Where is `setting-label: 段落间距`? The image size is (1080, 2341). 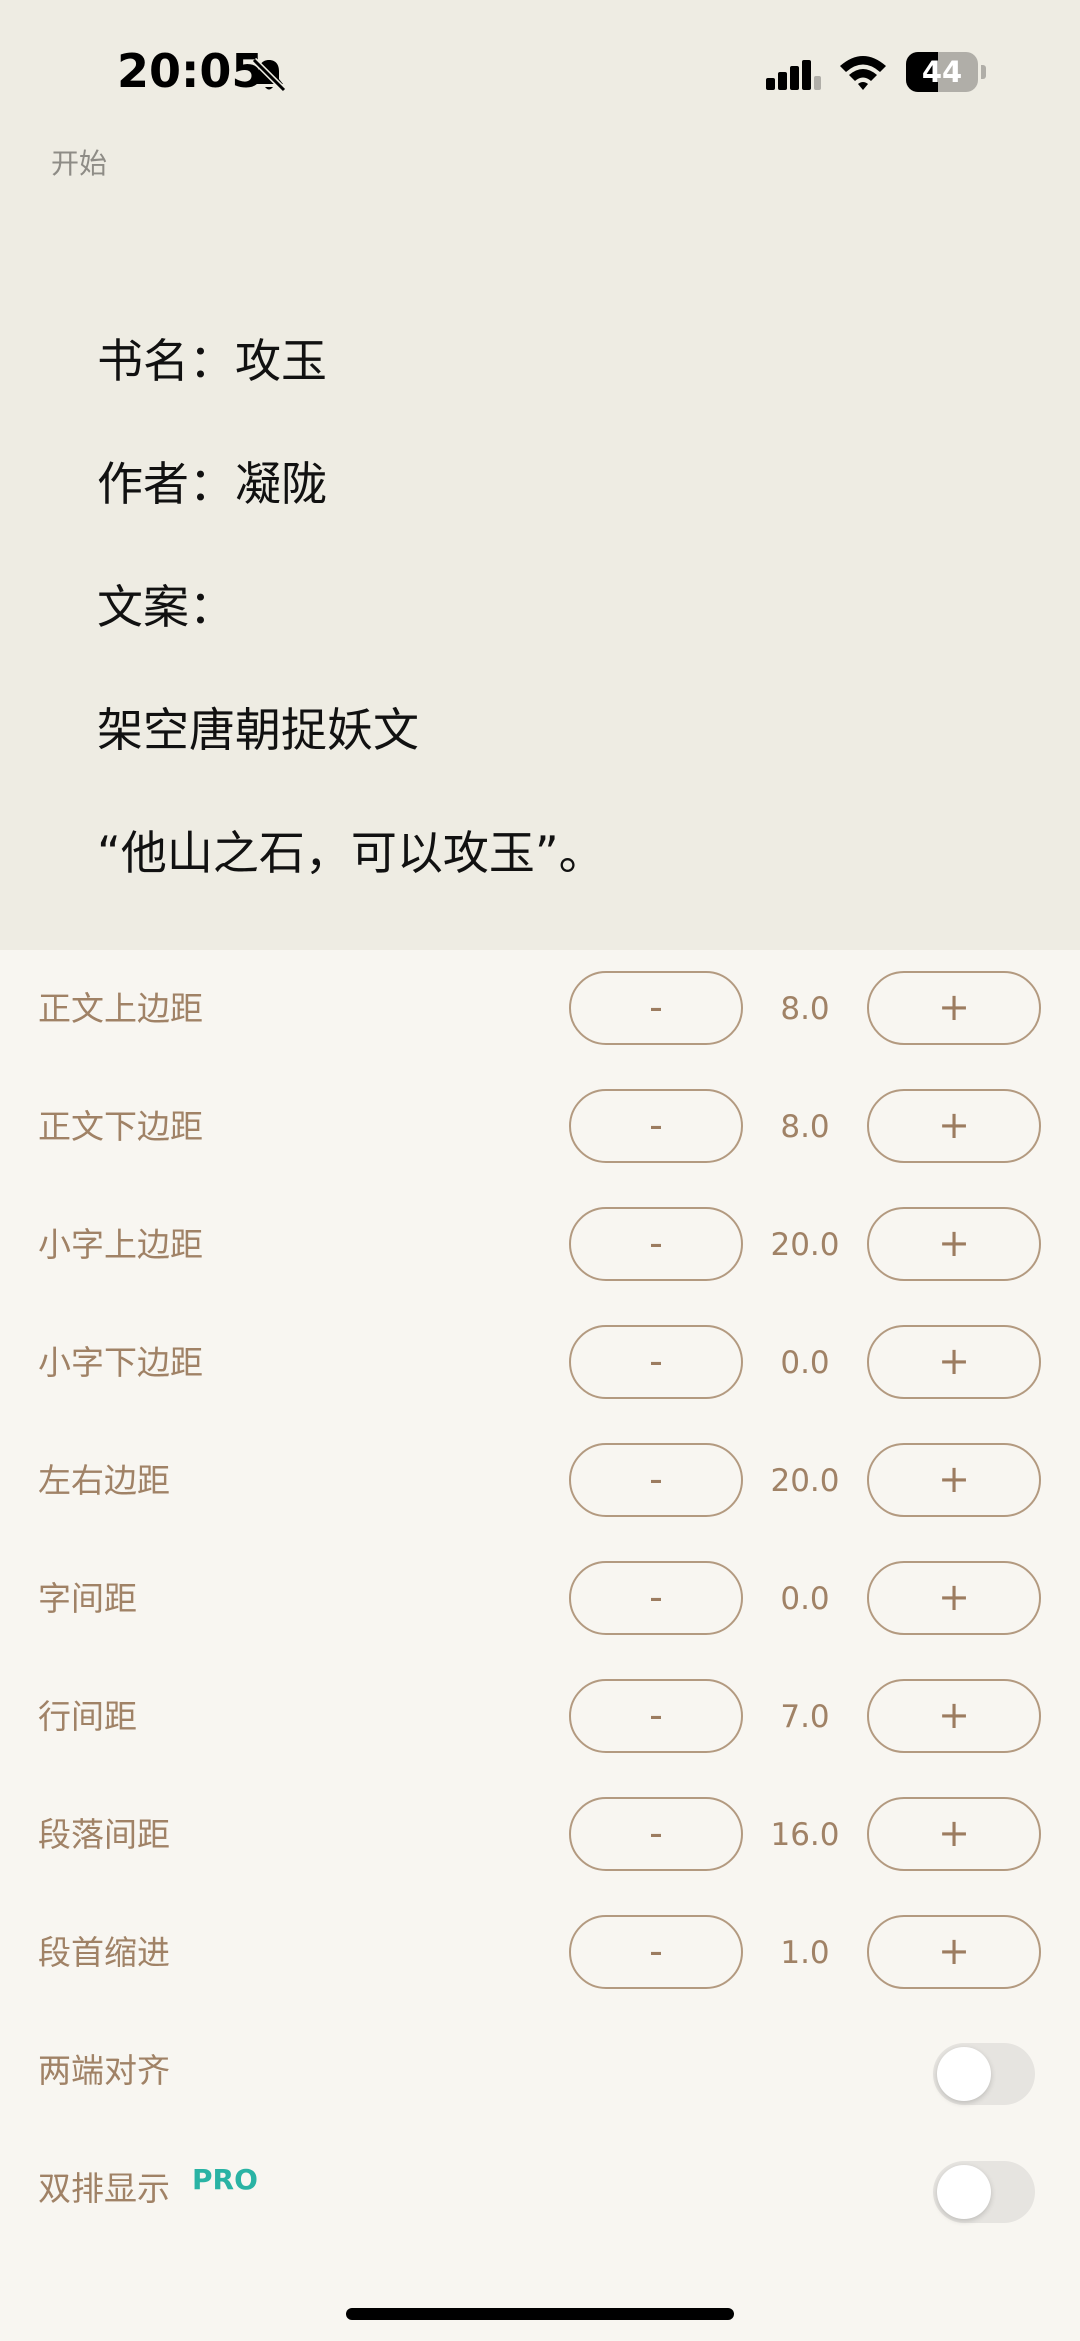
setting-label: 段落间距 is located at coordinates (104, 1834).